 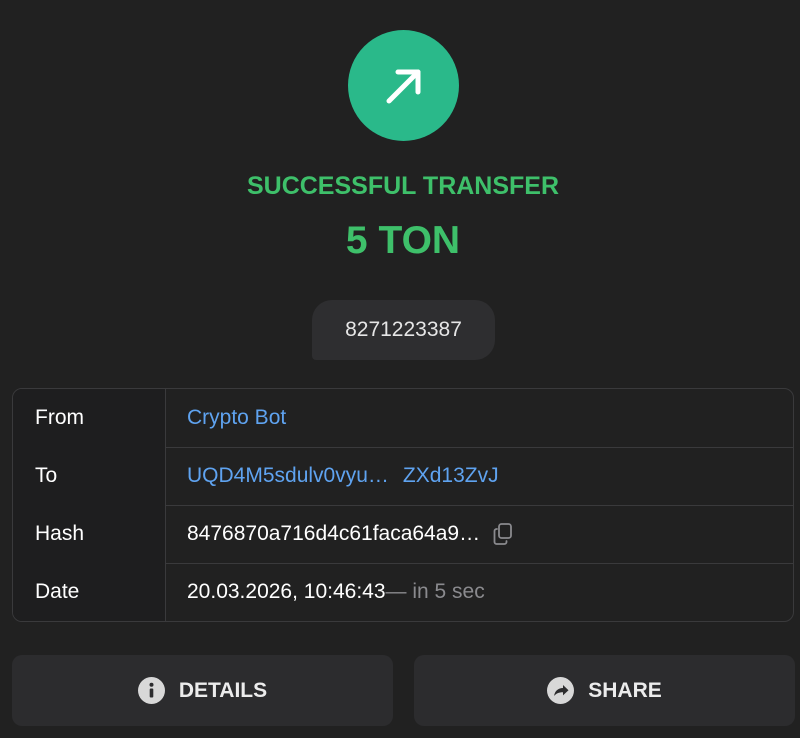 I want to click on to-address-end: ZXd13ZvJ, so click(x=450, y=475).